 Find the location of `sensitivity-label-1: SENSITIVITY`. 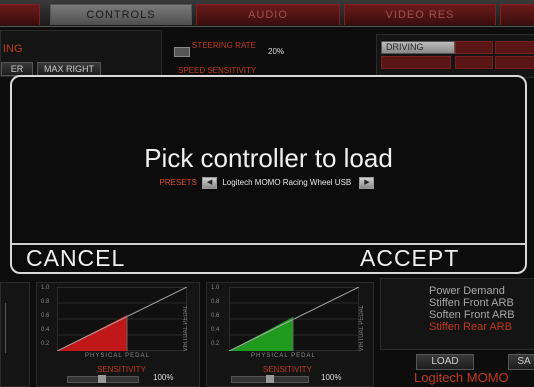

sensitivity-label-1: SENSITIVITY is located at coordinates (121, 369).